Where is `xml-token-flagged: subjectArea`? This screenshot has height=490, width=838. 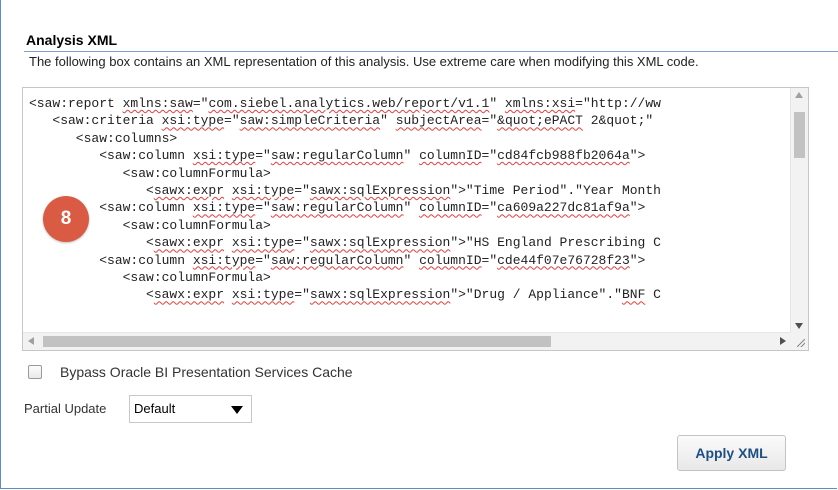
xml-token-flagged: subjectArea is located at coordinates (438, 121).